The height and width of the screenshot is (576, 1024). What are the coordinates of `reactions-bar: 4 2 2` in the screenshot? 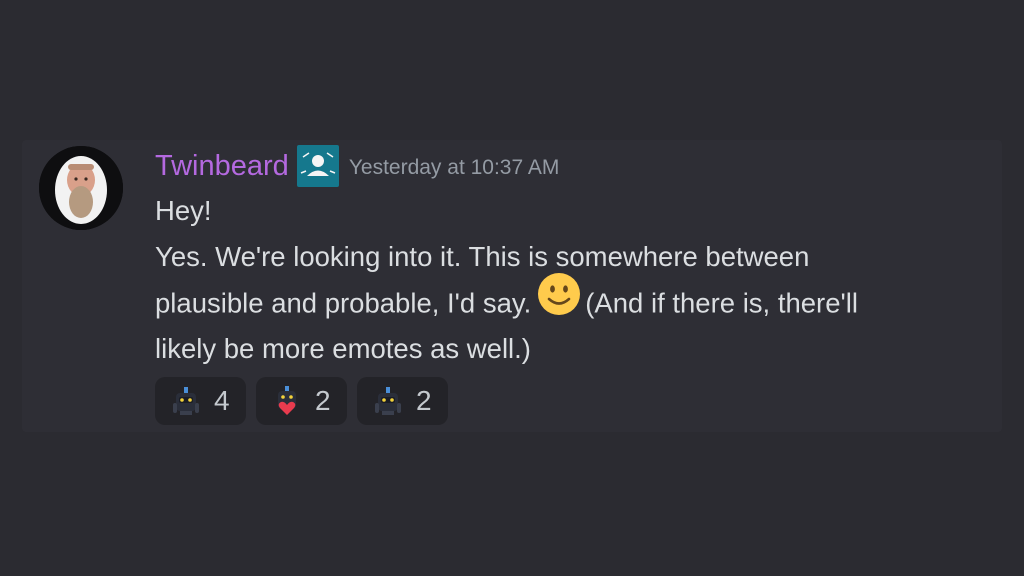 It's located at (301, 401).